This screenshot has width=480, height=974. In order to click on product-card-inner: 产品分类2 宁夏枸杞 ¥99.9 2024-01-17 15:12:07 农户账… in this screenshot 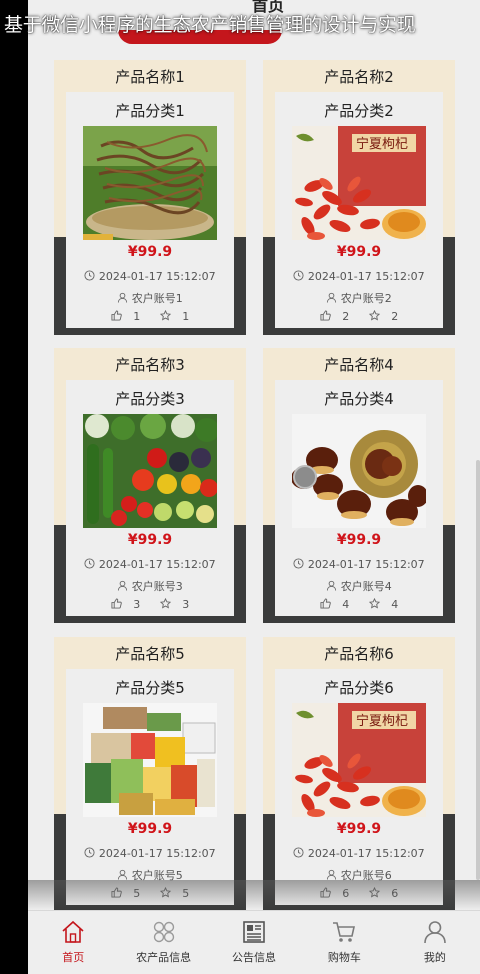, I will do `click(359, 210)`.